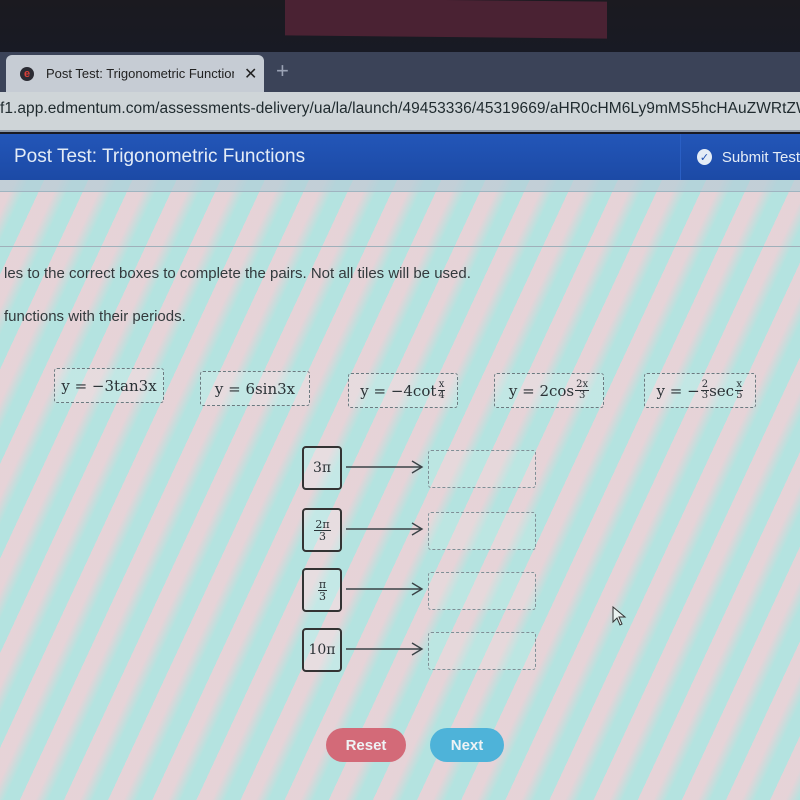 This screenshot has width=800, height=800. What do you see at coordinates (467, 745) in the screenshot?
I see `next-button: Next` at bounding box center [467, 745].